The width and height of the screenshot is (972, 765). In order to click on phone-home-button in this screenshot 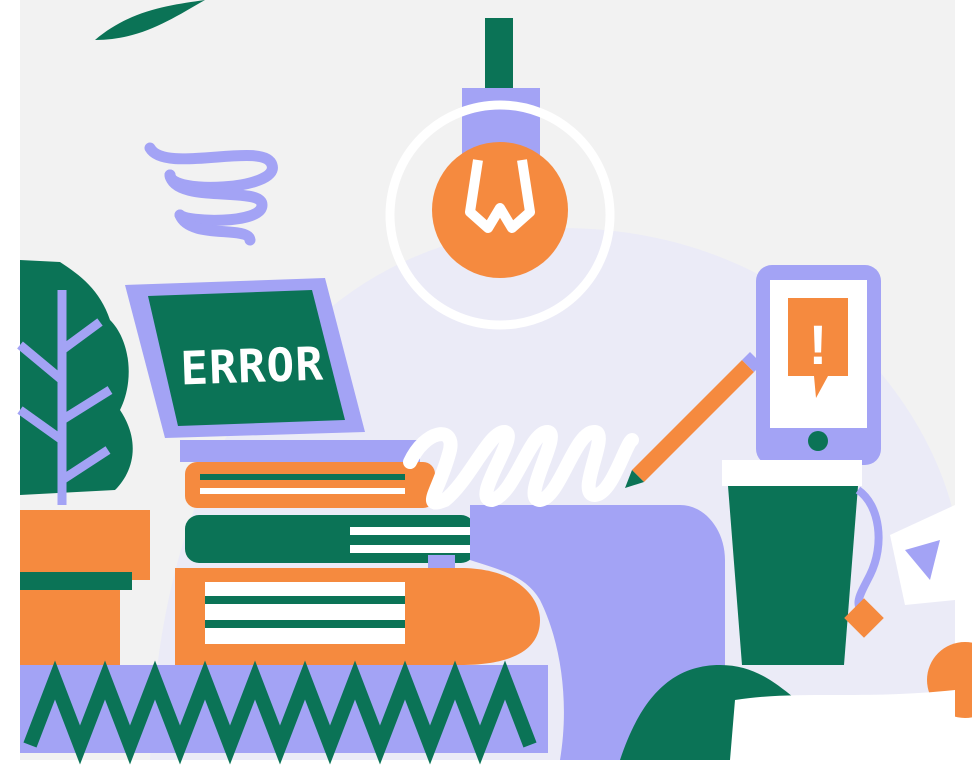, I will do `click(818, 441)`.